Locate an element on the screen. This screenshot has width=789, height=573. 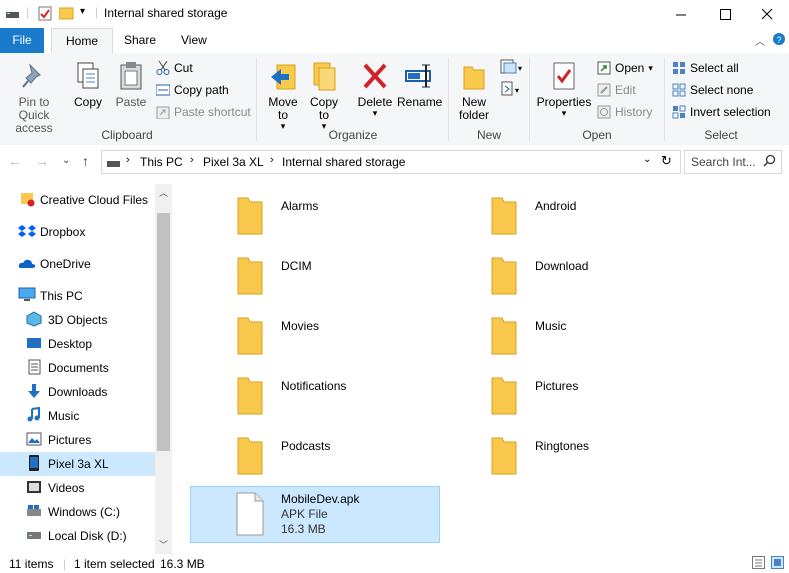
close-button is located at coordinates (767, 14).